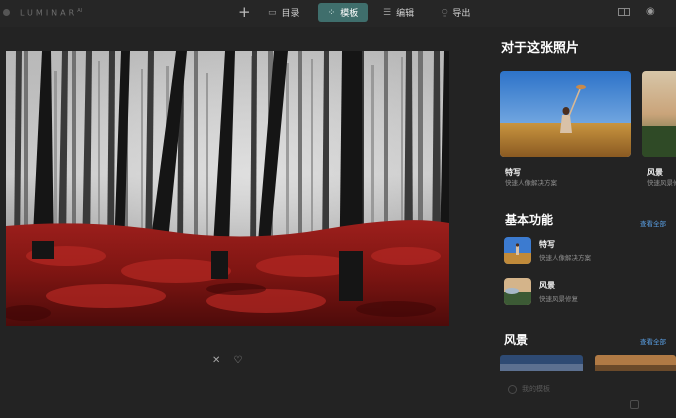  Describe the element at coordinates (6, 12) in the screenshot. I see `window-menu-icon` at that location.